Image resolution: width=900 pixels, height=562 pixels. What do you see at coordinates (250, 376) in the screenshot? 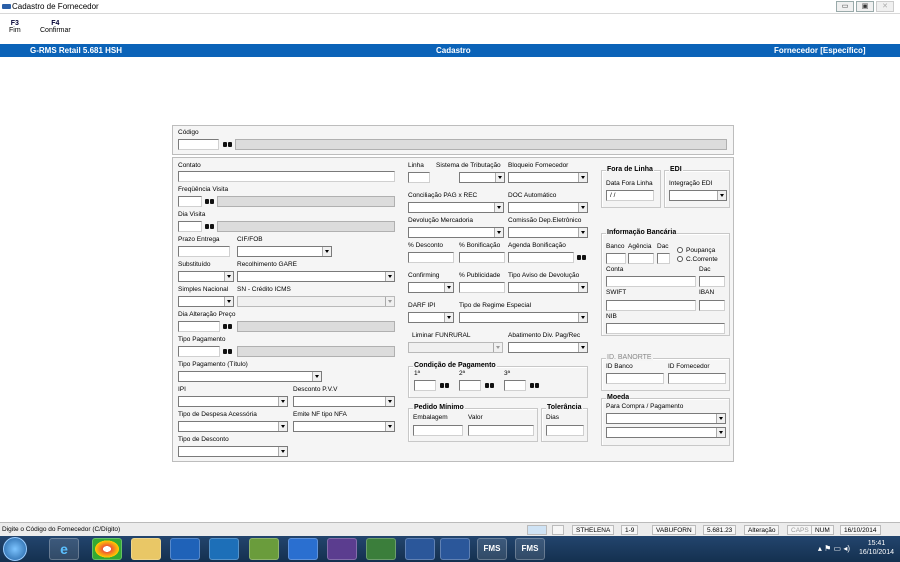
I see `tipo-pagamento-titulo-select` at bounding box center [250, 376].